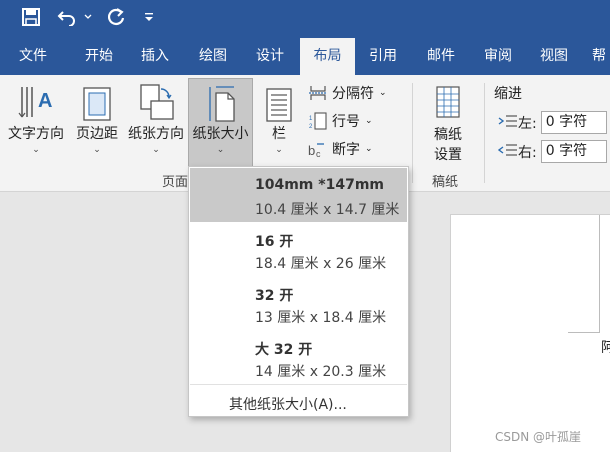 Image resolution: width=610 pixels, height=452 pixels. Describe the element at coordinates (573, 122) in the screenshot. I see `indent-left-input: 0 字符` at that location.